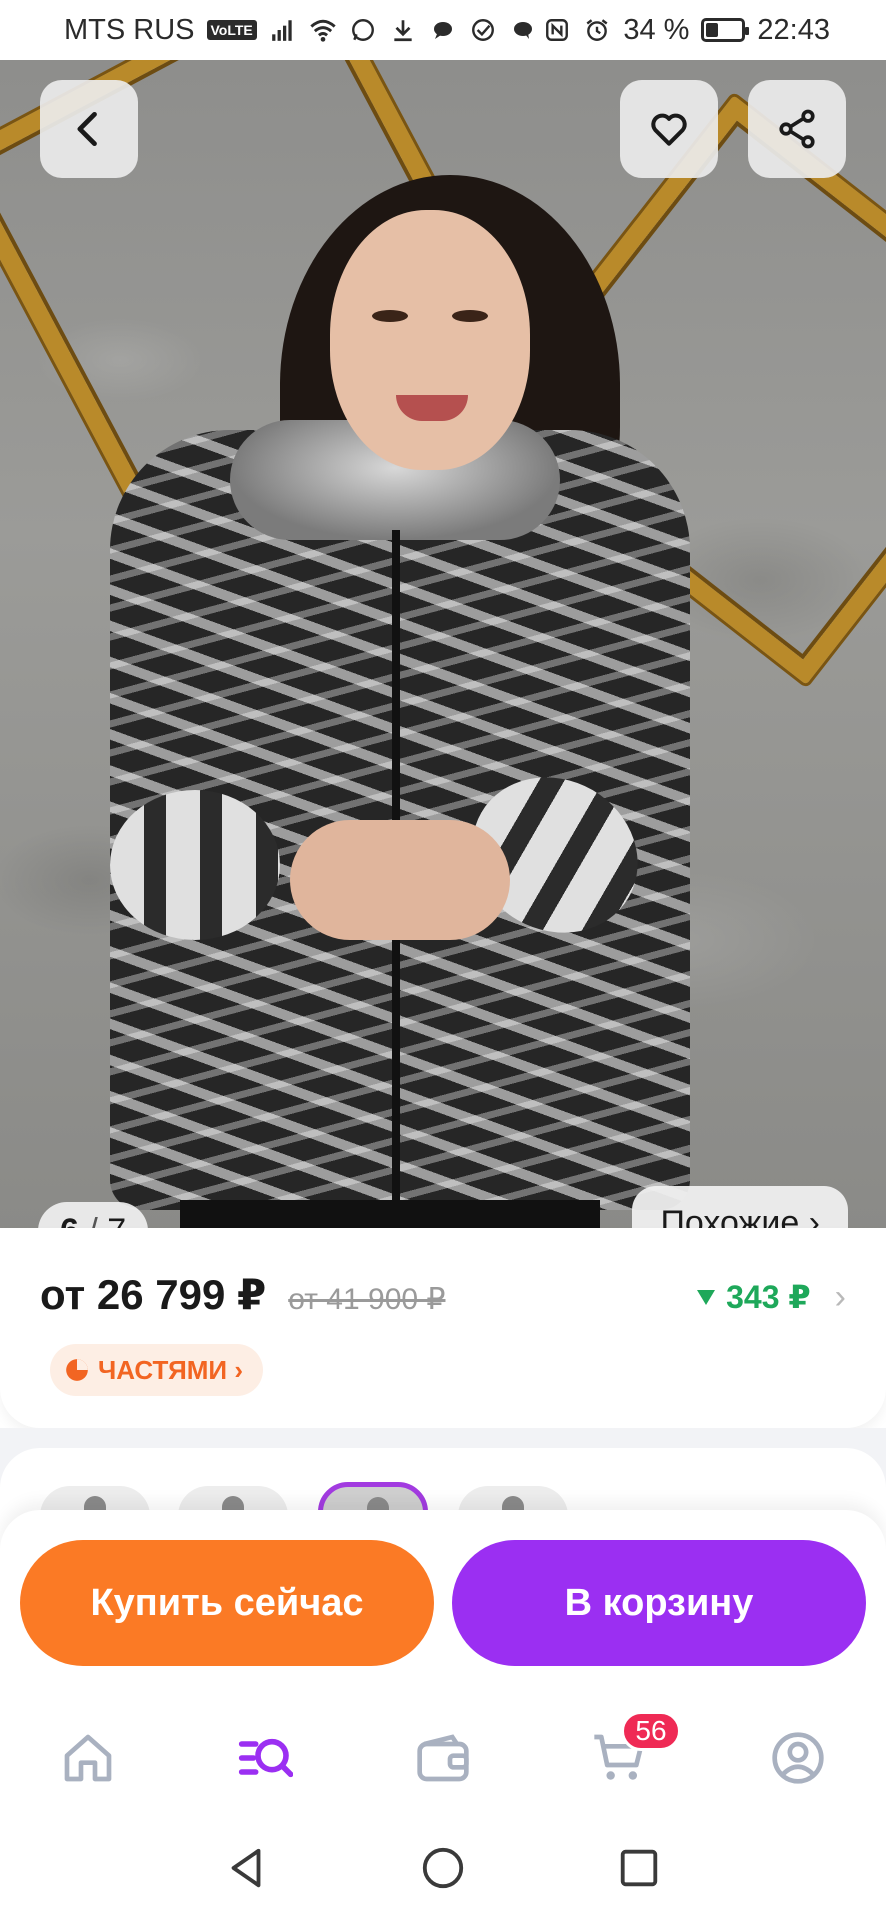 Image resolution: width=886 pixels, height=1920 pixels. Describe the element at coordinates (712, 30) in the screenshot. I see `battery-fill` at that location.